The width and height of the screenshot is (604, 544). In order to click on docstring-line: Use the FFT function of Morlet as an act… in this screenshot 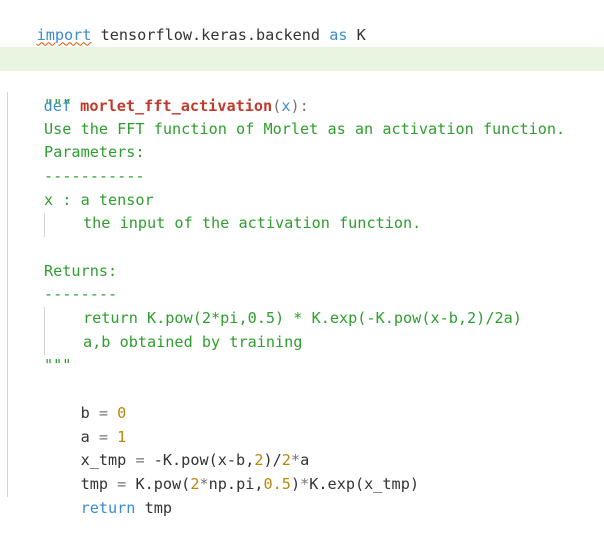, I will do `click(302, 130)`.